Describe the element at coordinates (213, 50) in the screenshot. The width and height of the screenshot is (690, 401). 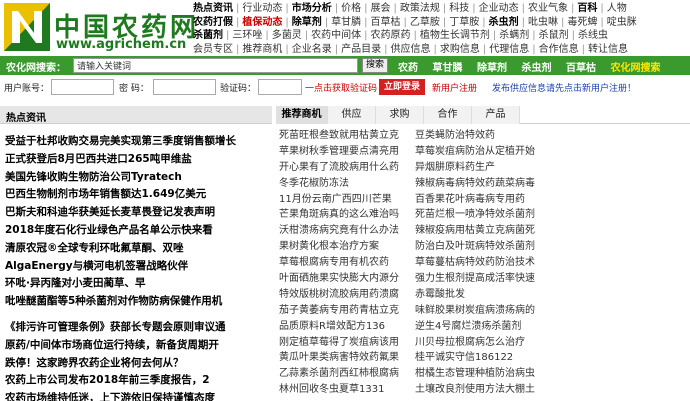
I see `nav-link: 会员专区` at that location.